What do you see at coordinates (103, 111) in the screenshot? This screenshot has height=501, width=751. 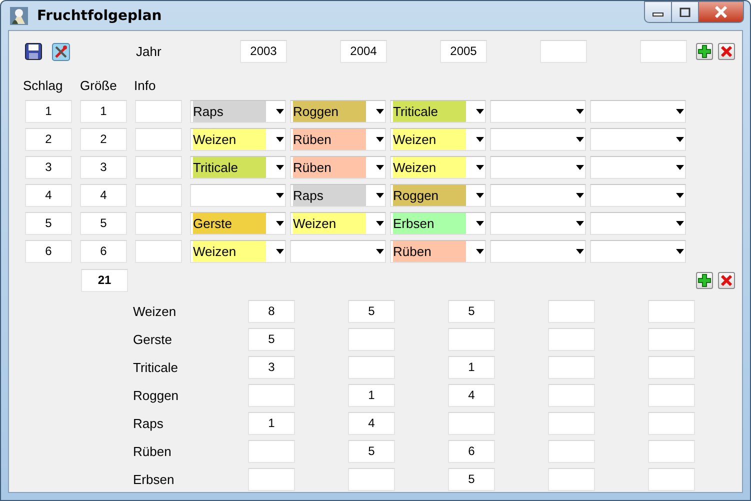 I see `size-field: 1` at bounding box center [103, 111].